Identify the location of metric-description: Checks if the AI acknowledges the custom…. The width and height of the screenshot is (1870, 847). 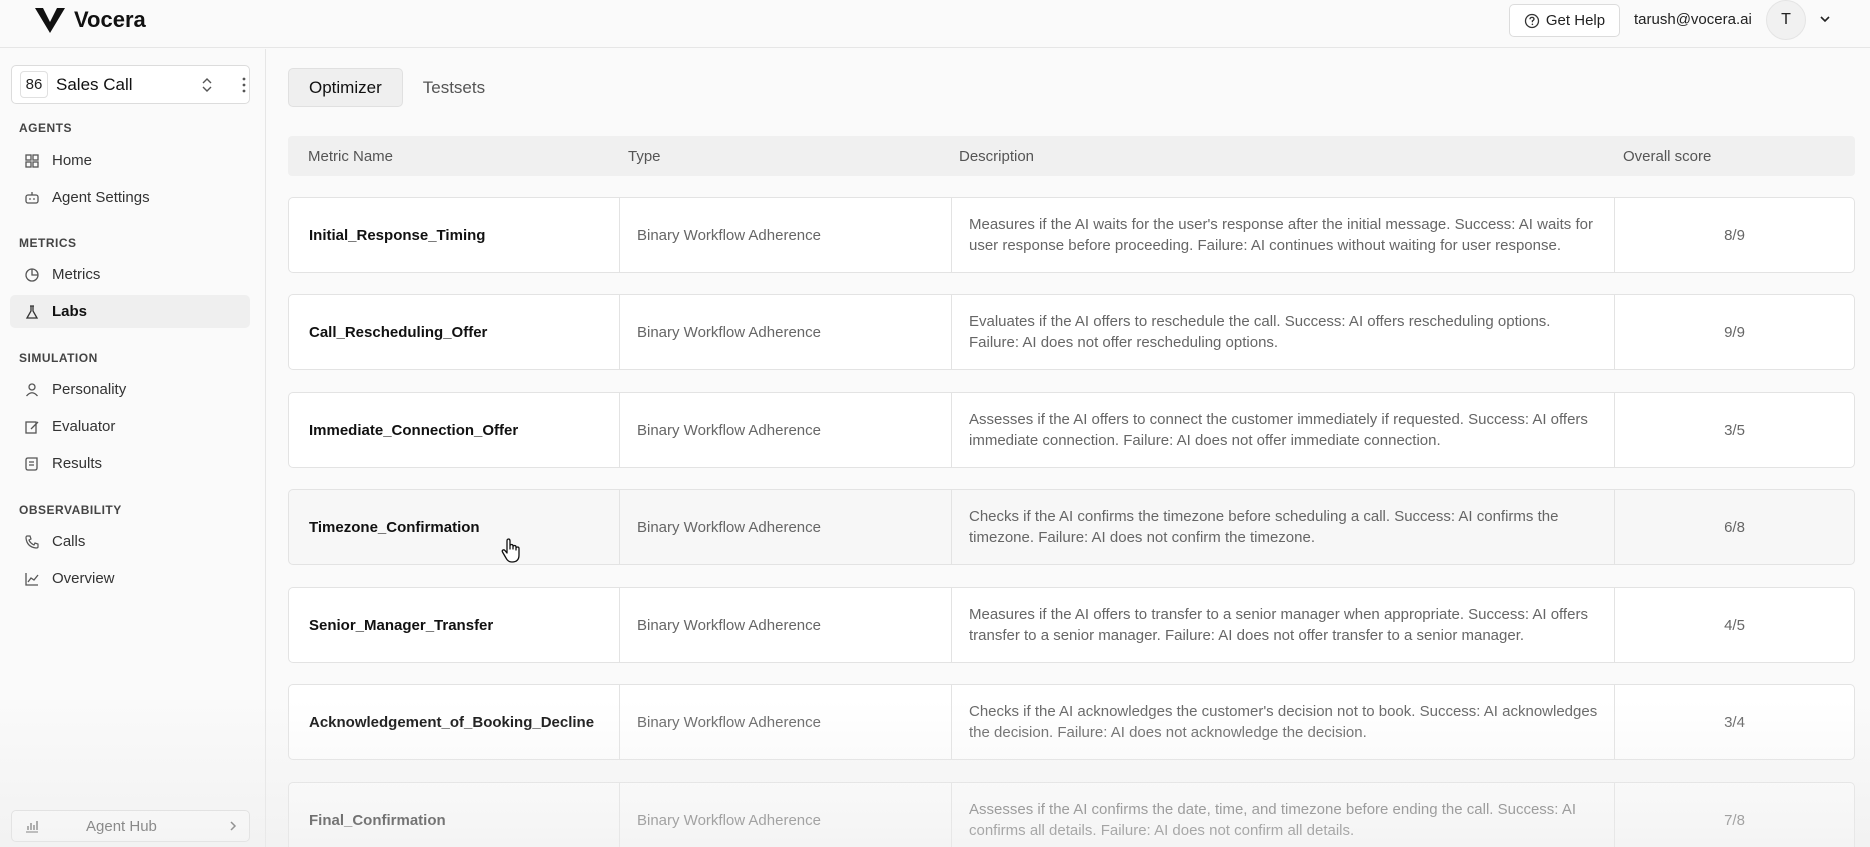
(1282, 722).